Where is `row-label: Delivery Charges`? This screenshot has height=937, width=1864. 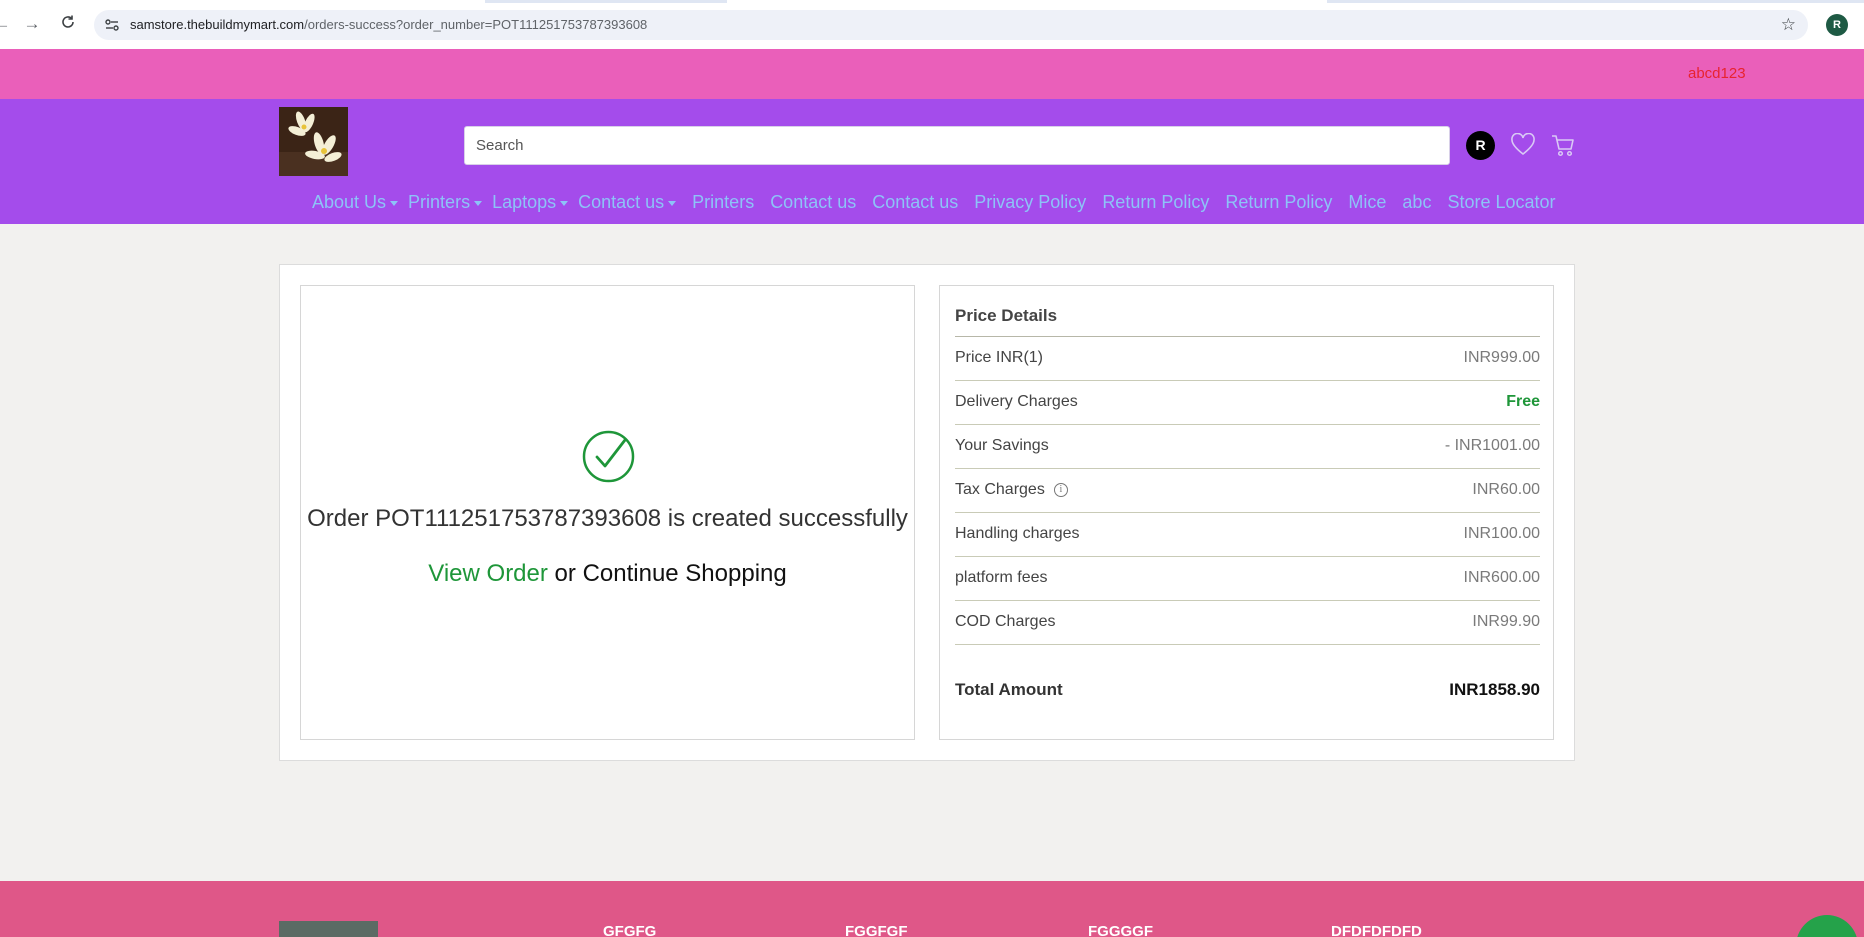 row-label: Delivery Charges is located at coordinates (1016, 401).